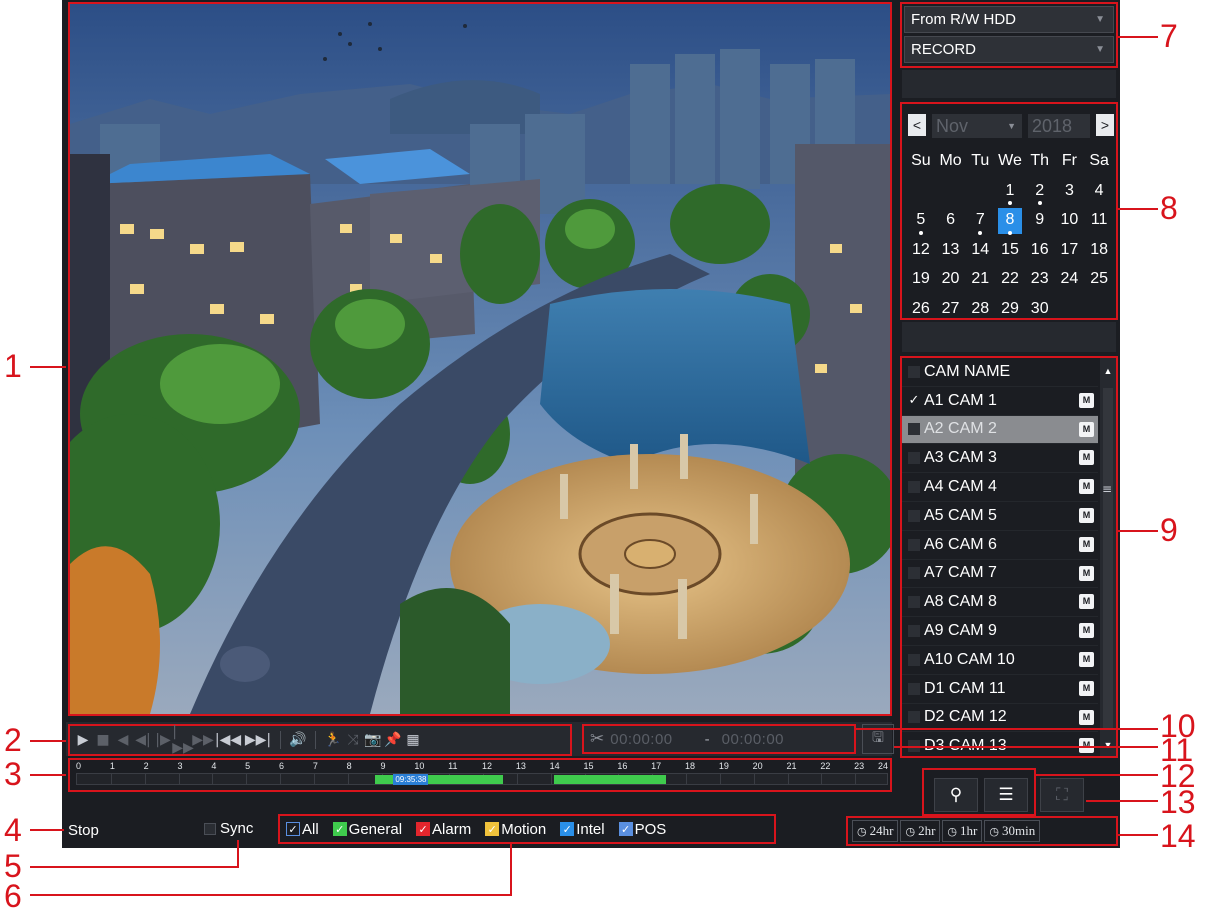 The height and width of the screenshot is (922, 1214). What do you see at coordinates (921, 311) in the screenshot?
I see `calendar-day: 26` at bounding box center [921, 311].